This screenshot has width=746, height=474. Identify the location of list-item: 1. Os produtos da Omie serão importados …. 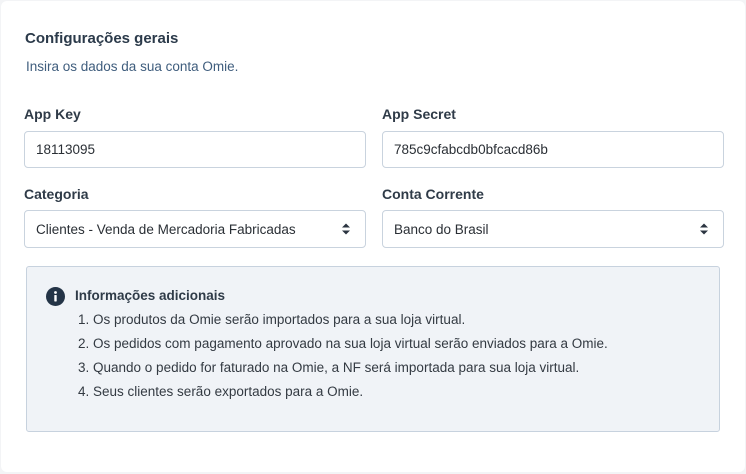
(272, 319).